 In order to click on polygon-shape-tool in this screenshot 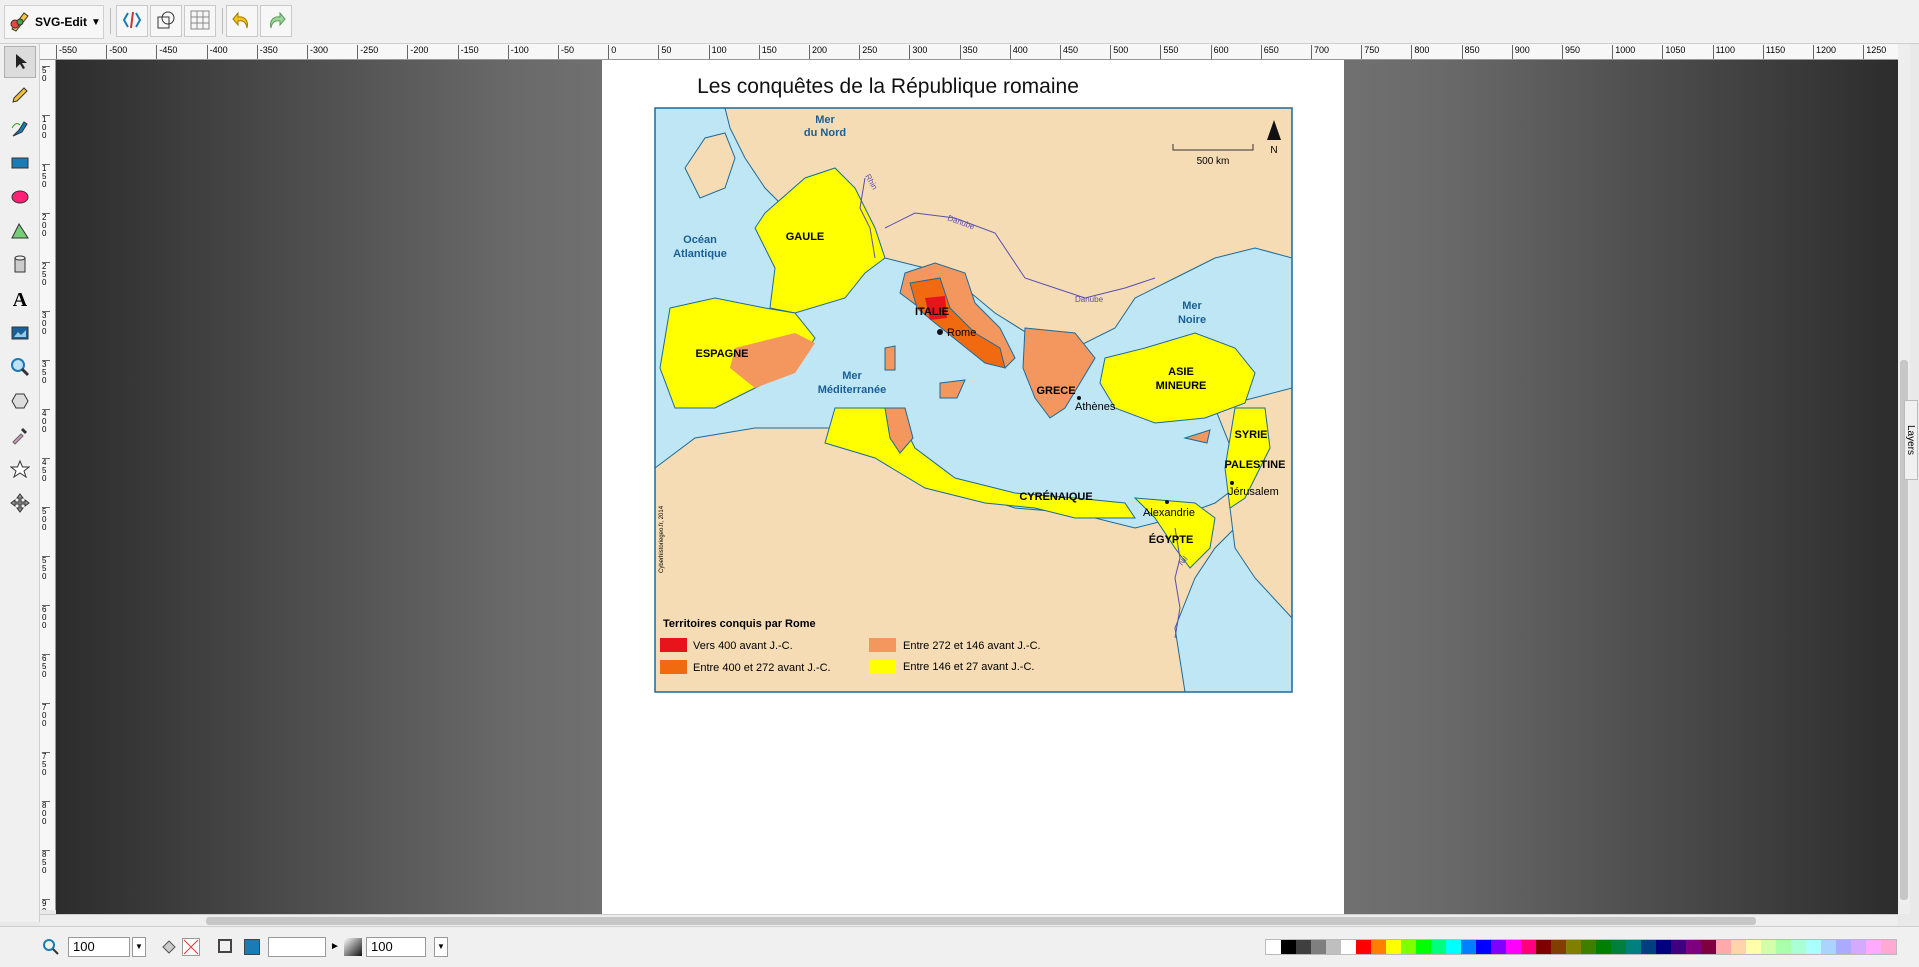, I will do `click(20, 402)`.